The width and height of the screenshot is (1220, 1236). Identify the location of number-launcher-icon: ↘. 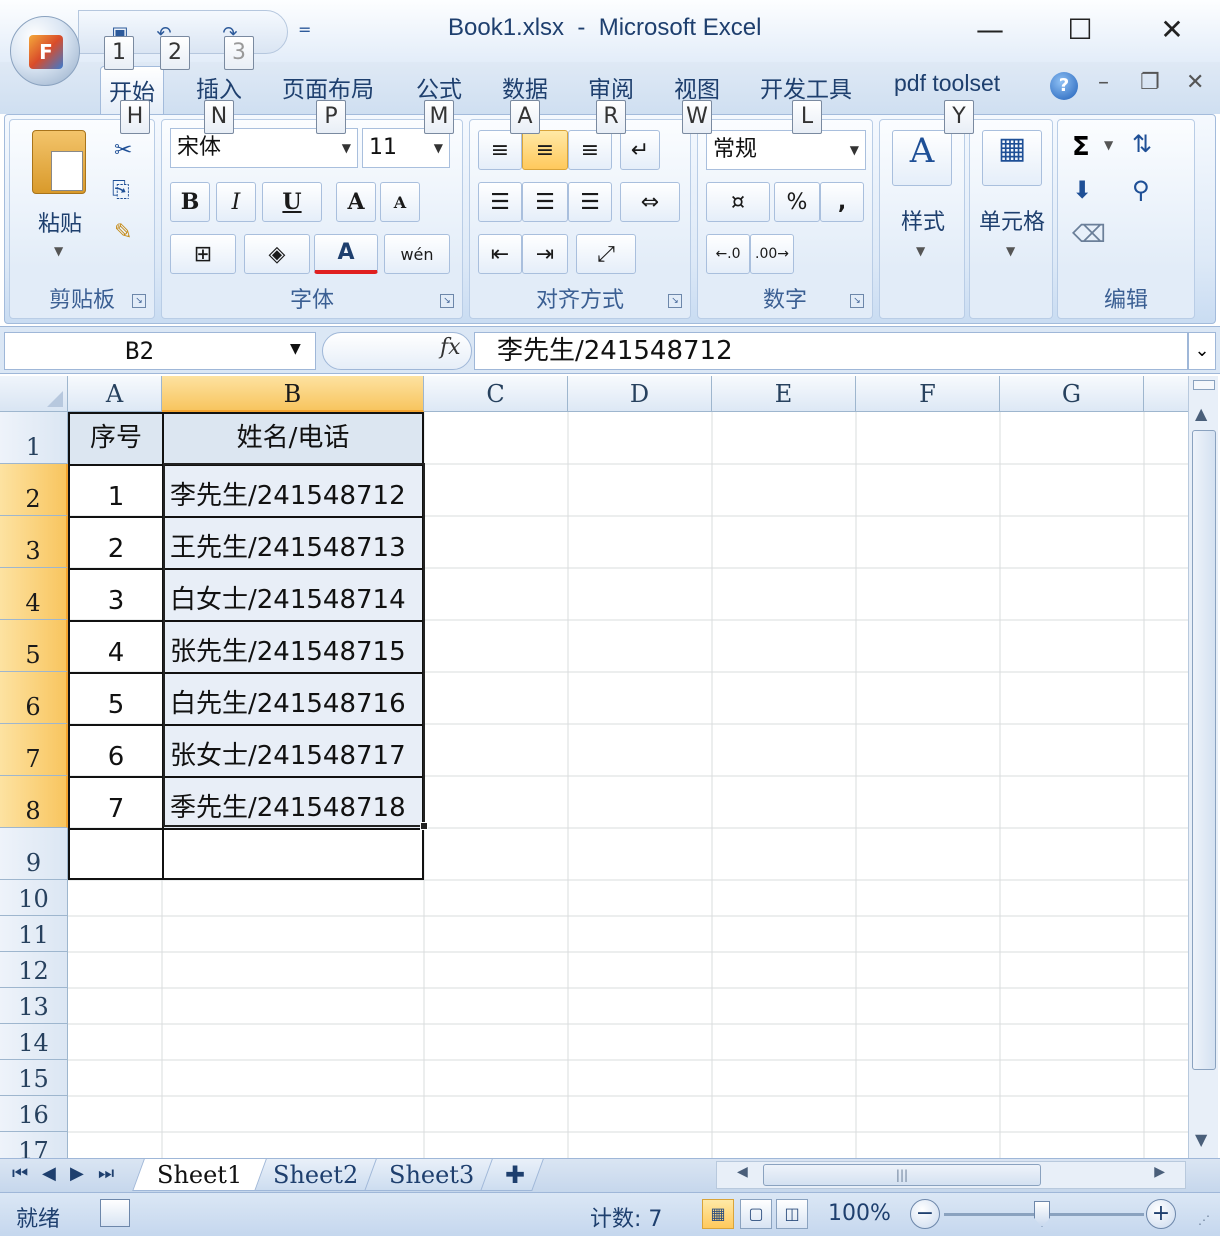
(857, 301).